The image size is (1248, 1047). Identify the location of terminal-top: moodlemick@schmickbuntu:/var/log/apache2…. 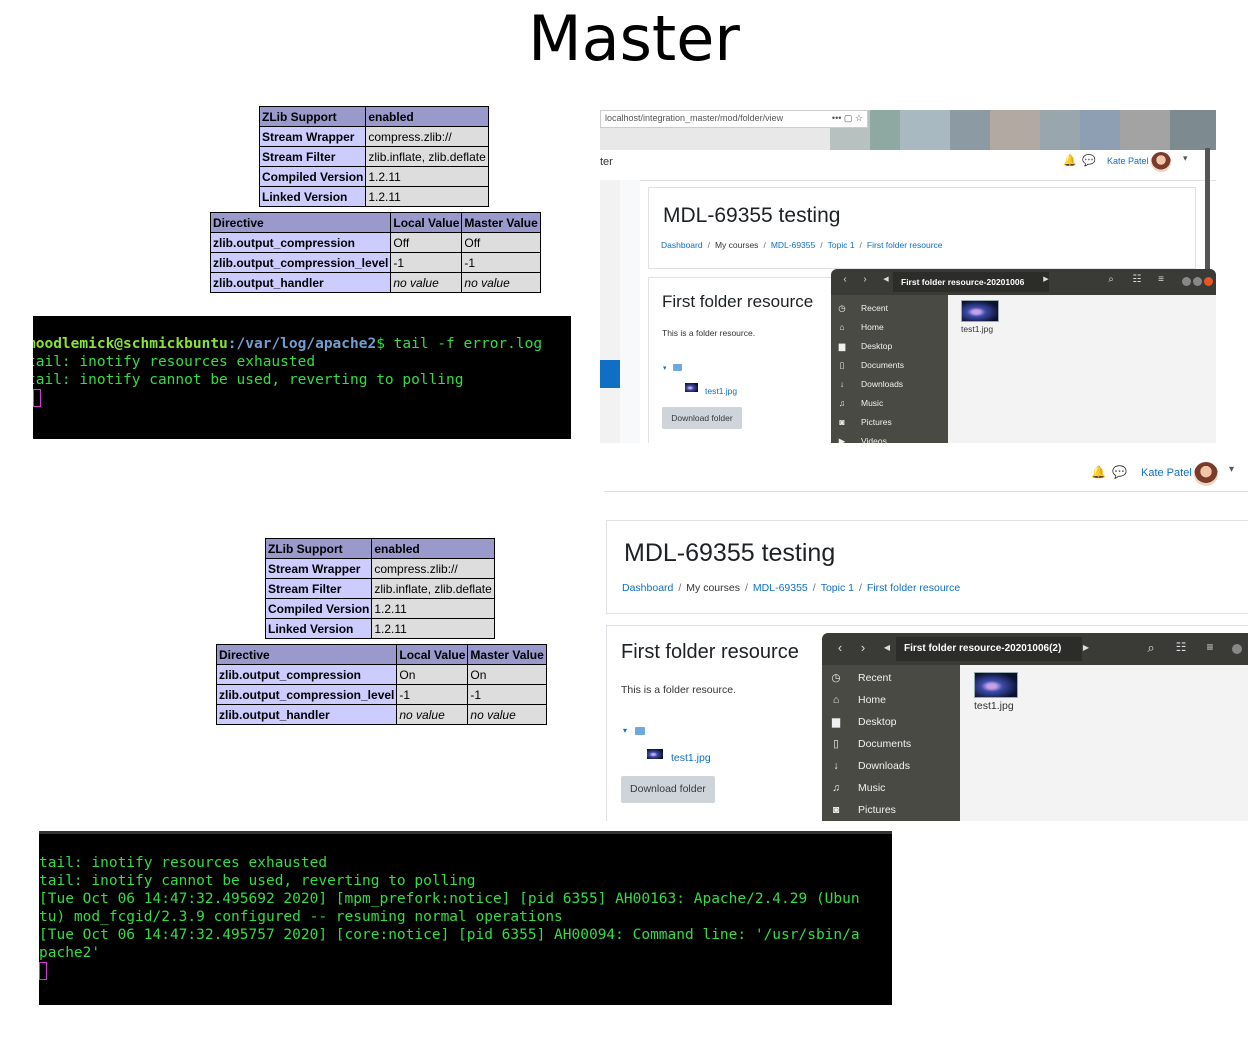
(302, 377).